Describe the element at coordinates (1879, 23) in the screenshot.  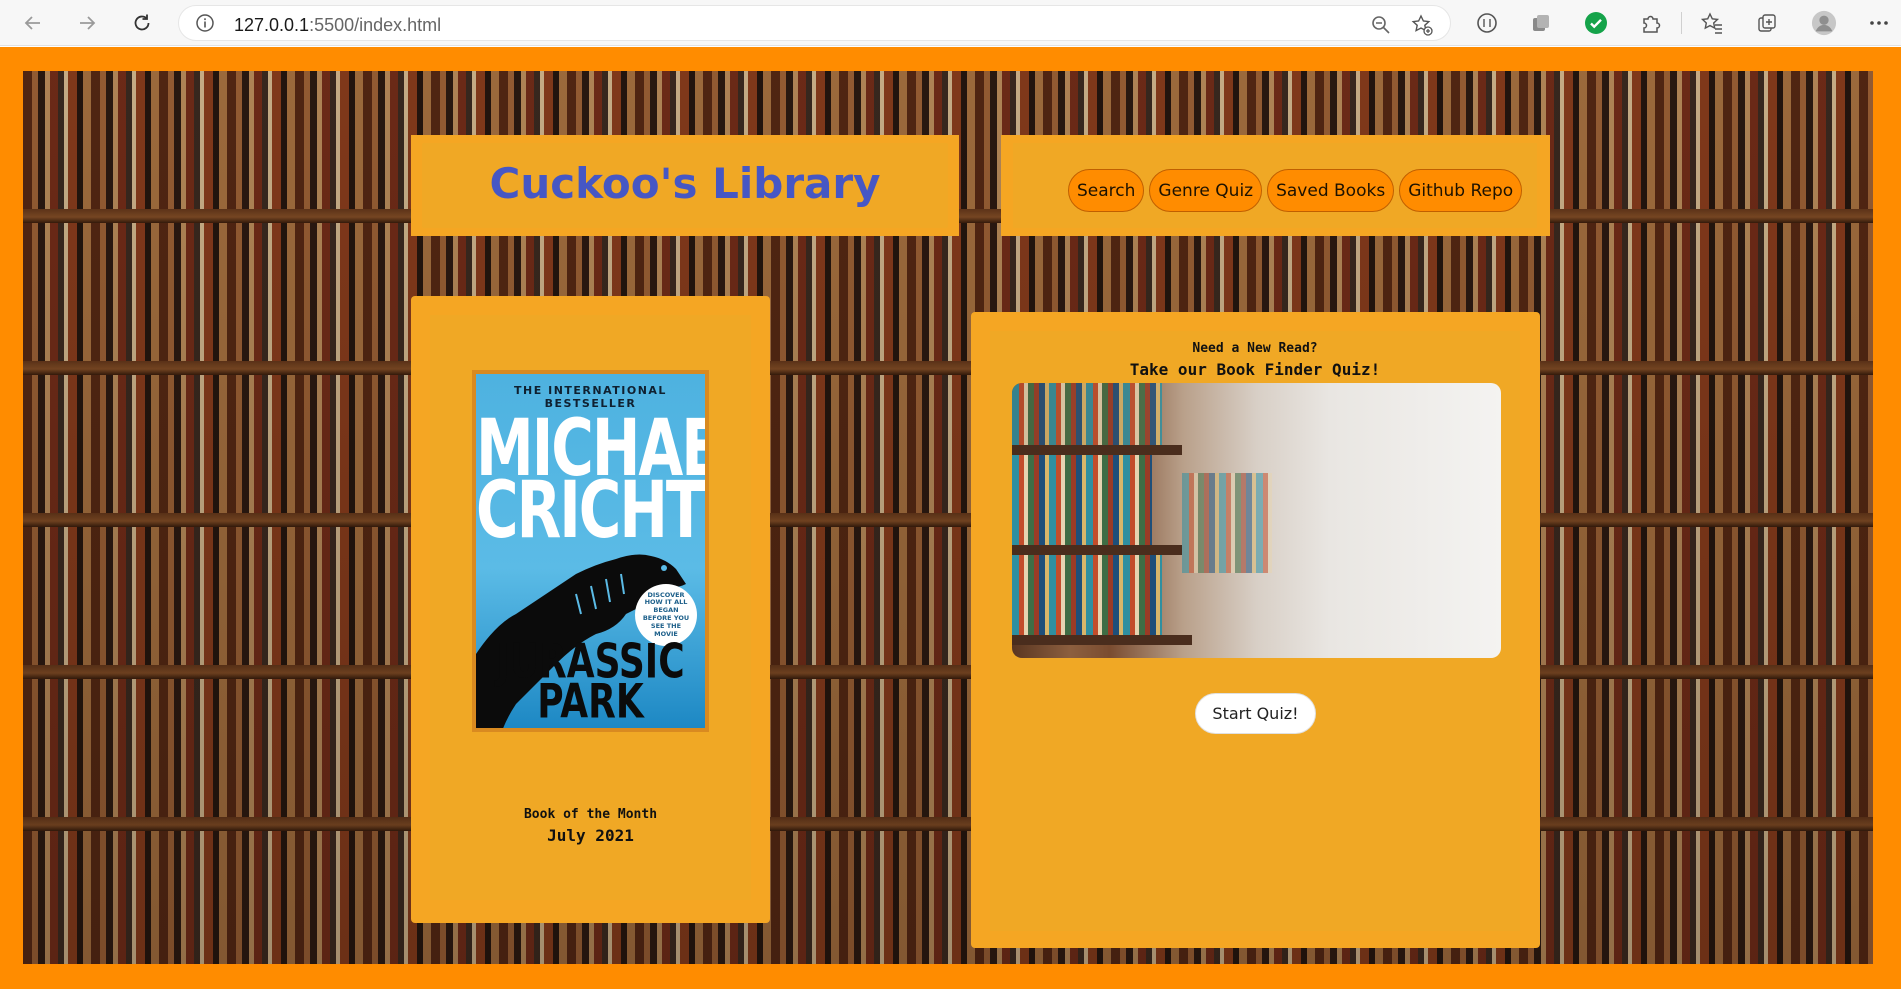
I see `more-icon` at that location.